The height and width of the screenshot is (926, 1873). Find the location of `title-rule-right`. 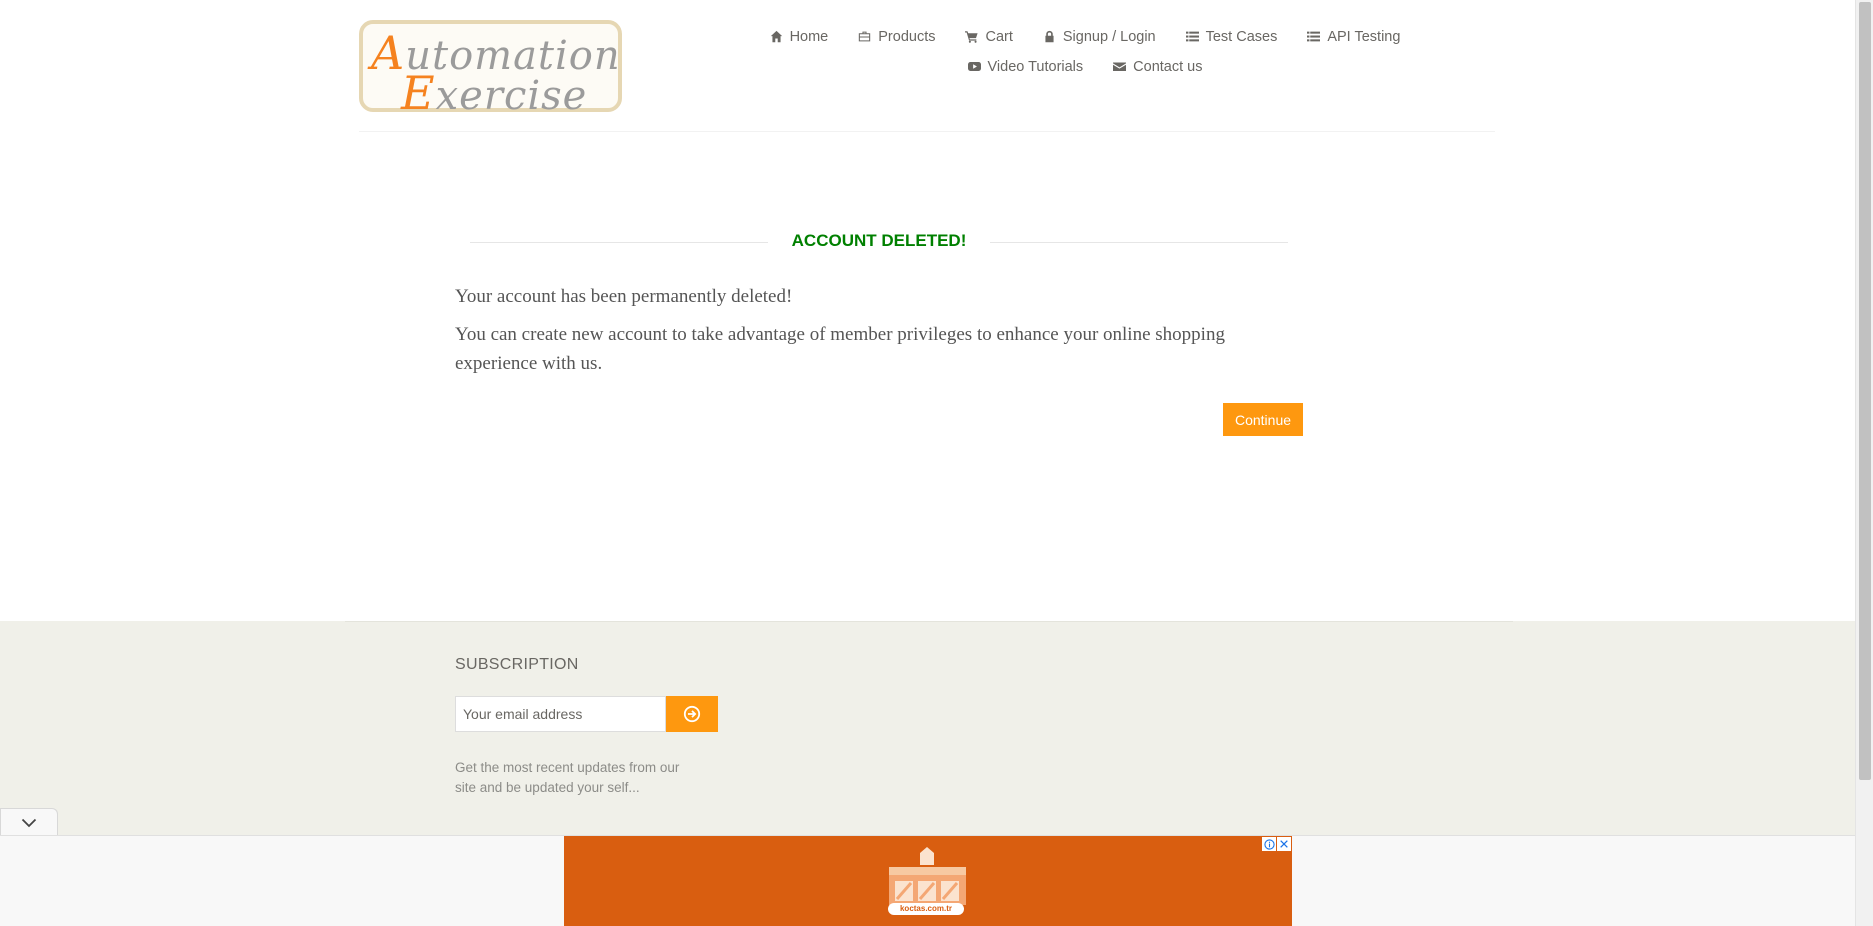

title-rule-right is located at coordinates (1139, 242).